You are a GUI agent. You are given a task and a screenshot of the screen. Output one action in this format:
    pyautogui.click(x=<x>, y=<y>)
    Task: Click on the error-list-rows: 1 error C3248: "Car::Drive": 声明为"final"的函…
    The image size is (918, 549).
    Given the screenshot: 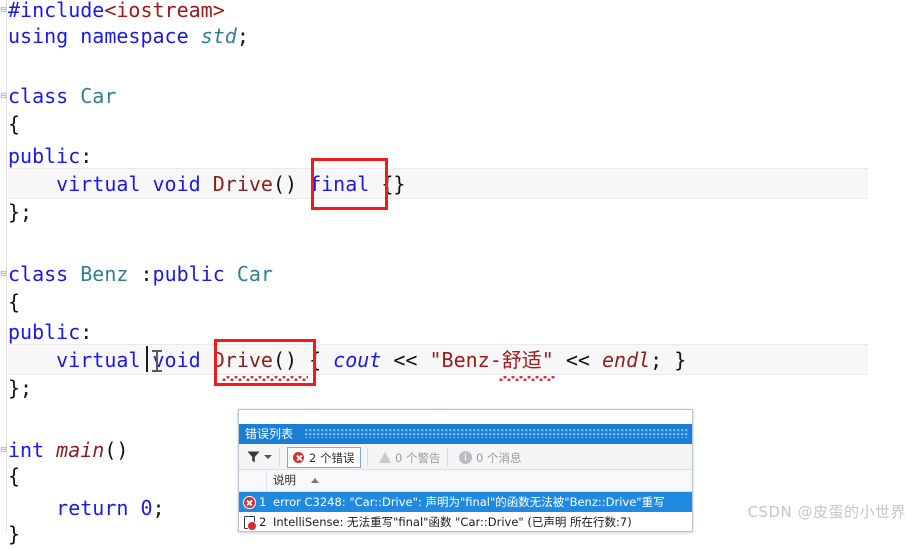 What is the action you would take?
    pyautogui.click(x=465, y=511)
    